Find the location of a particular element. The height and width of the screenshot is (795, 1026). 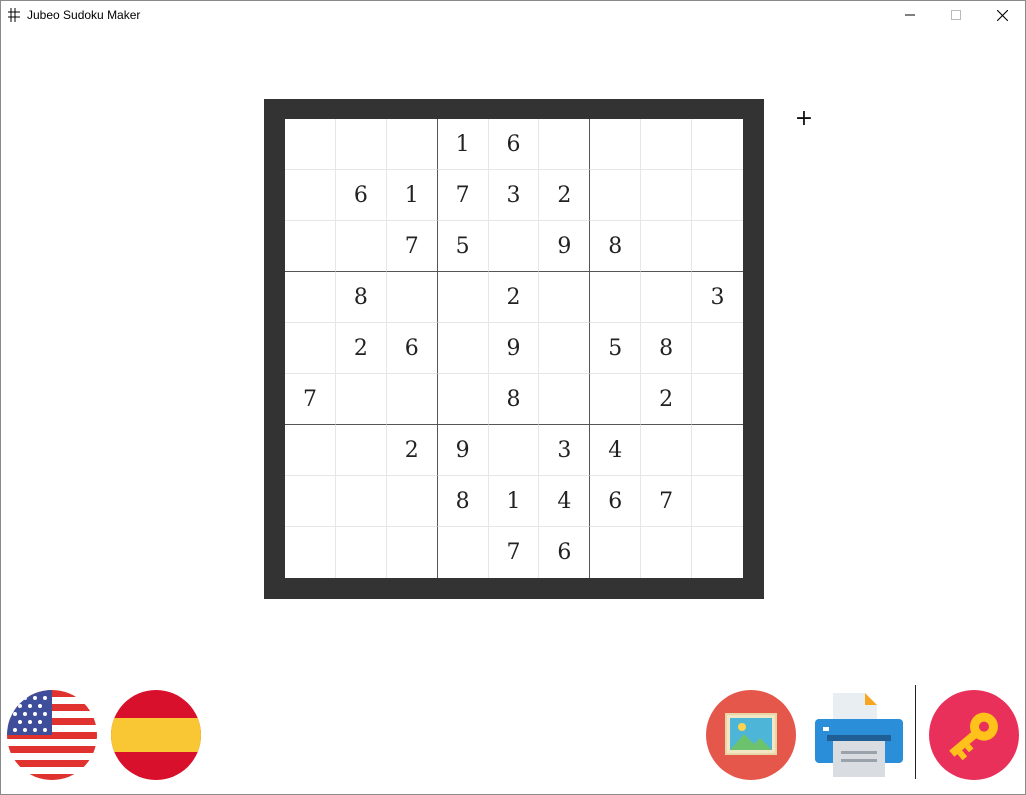

spanish-language-button is located at coordinates (156, 735).